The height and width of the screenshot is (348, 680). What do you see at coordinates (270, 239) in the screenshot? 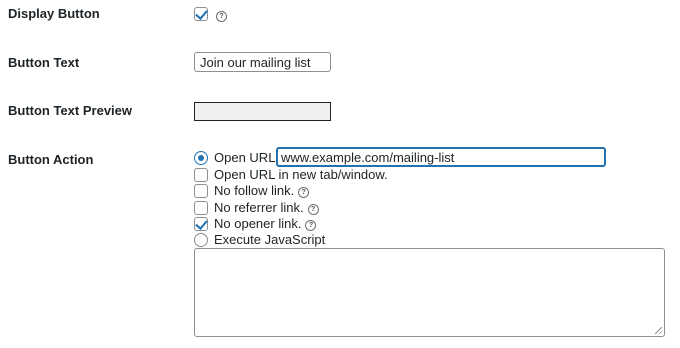
I see `execute-js-label: Execute JavaScript` at bounding box center [270, 239].